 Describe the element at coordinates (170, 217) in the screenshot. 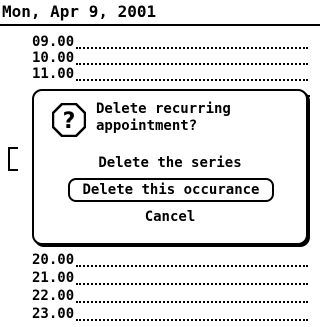

I see `cancel-button: Cancel` at that location.